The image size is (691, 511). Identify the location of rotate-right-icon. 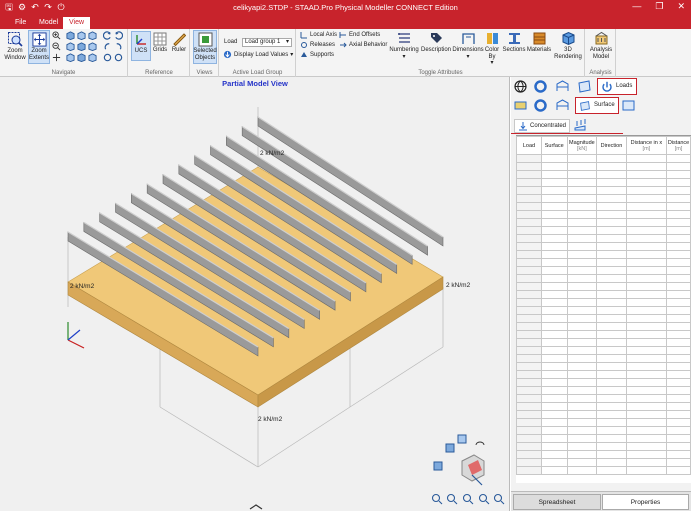
(118, 35).